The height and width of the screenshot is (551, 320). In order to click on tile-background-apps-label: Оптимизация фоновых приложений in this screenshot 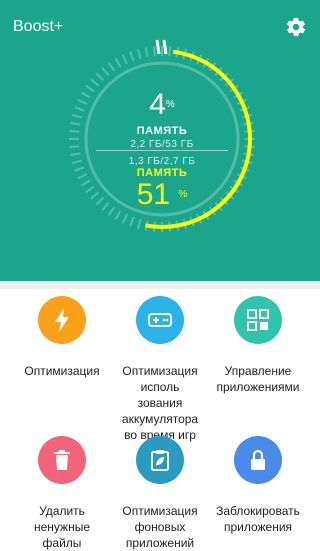, I will do `click(160, 527)`.